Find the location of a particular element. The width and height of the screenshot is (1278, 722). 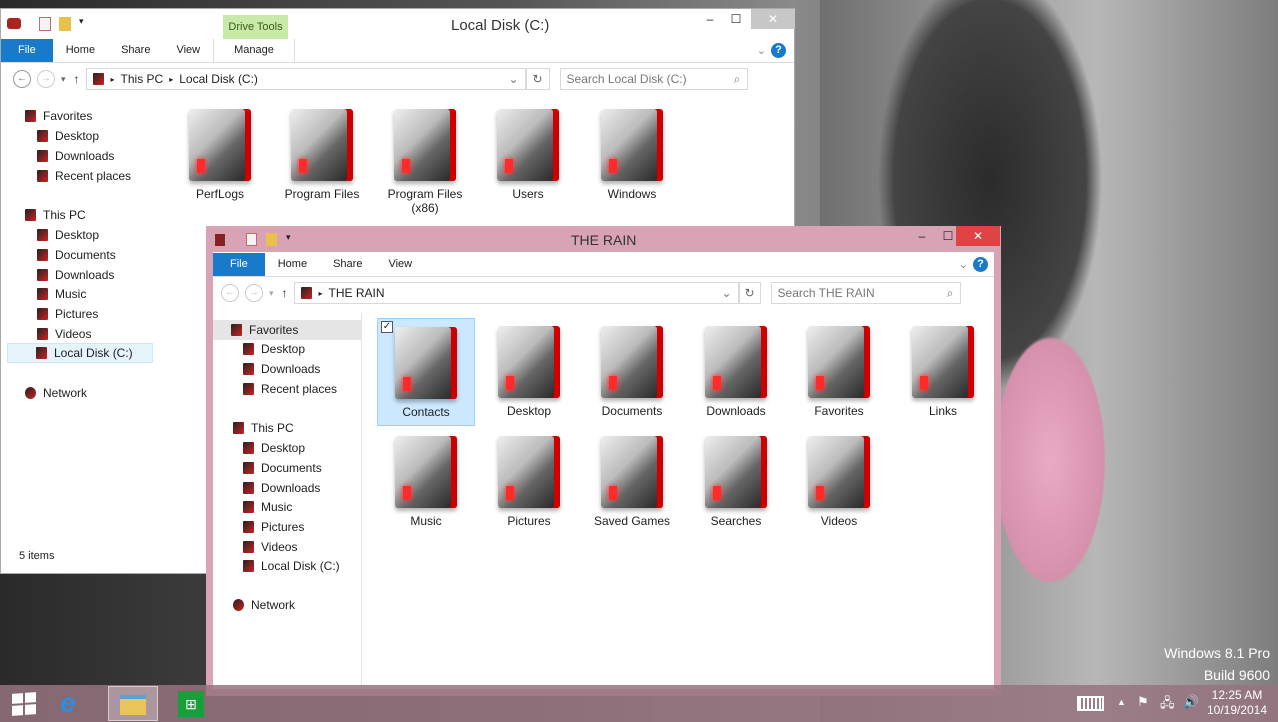

clock-date: 10/19/2014 is located at coordinates (1237, 710).